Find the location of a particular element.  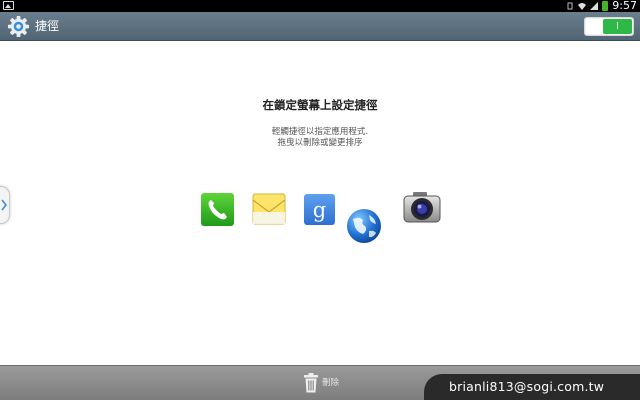

email-app-icon is located at coordinates (269, 209).